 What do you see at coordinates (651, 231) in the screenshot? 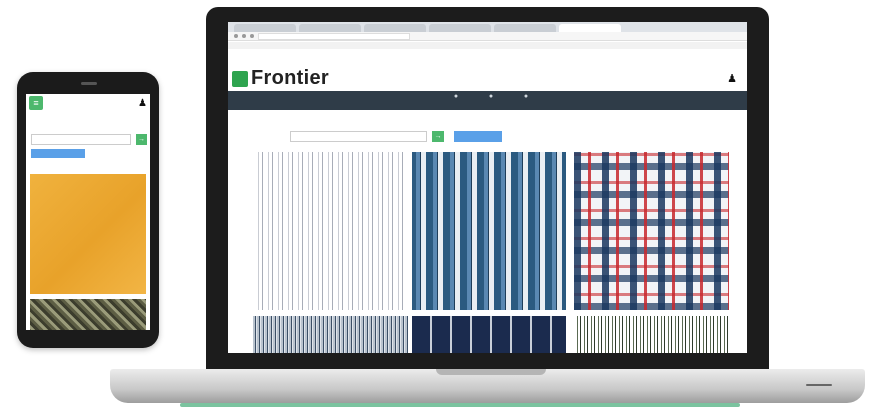
I see `plaid-swatch` at bounding box center [651, 231].